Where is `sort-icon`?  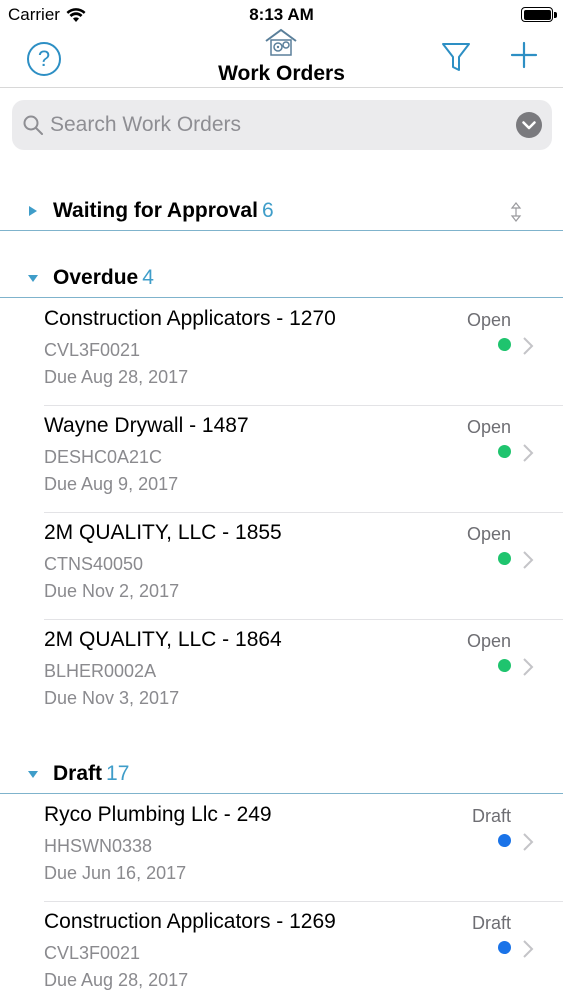 sort-icon is located at coordinates (516, 212).